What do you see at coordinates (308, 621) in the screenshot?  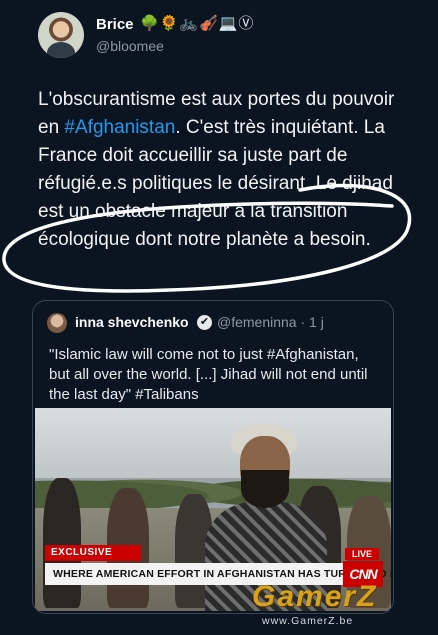 I see `watermark-url: www.GamerZ.be` at bounding box center [308, 621].